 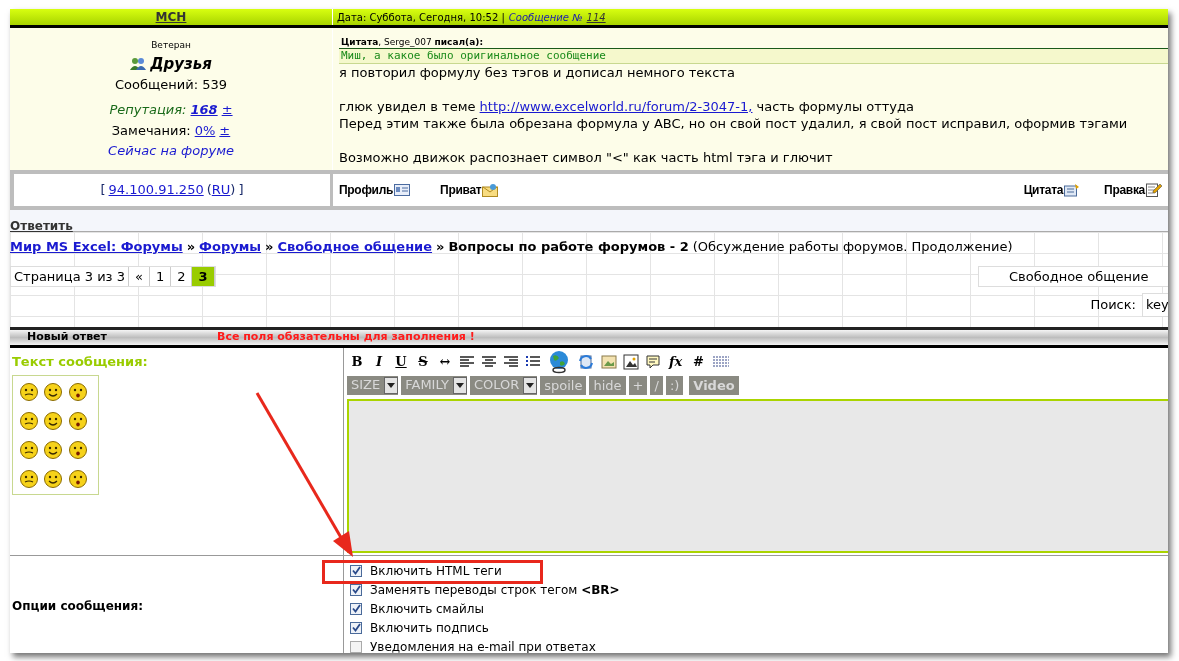 I want to click on users-icon, so click(x=138, y=64).